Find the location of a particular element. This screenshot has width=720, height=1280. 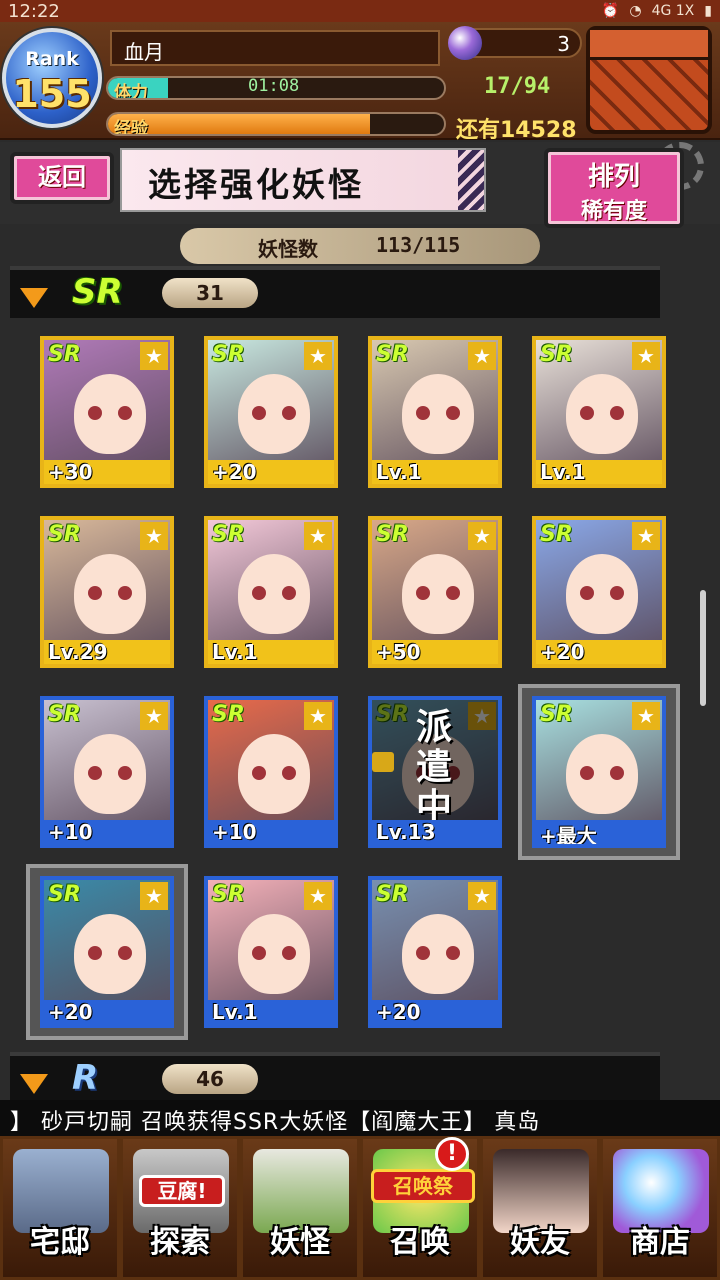

exp-remaining: 还有14528 is located at coordinates (516, 130).